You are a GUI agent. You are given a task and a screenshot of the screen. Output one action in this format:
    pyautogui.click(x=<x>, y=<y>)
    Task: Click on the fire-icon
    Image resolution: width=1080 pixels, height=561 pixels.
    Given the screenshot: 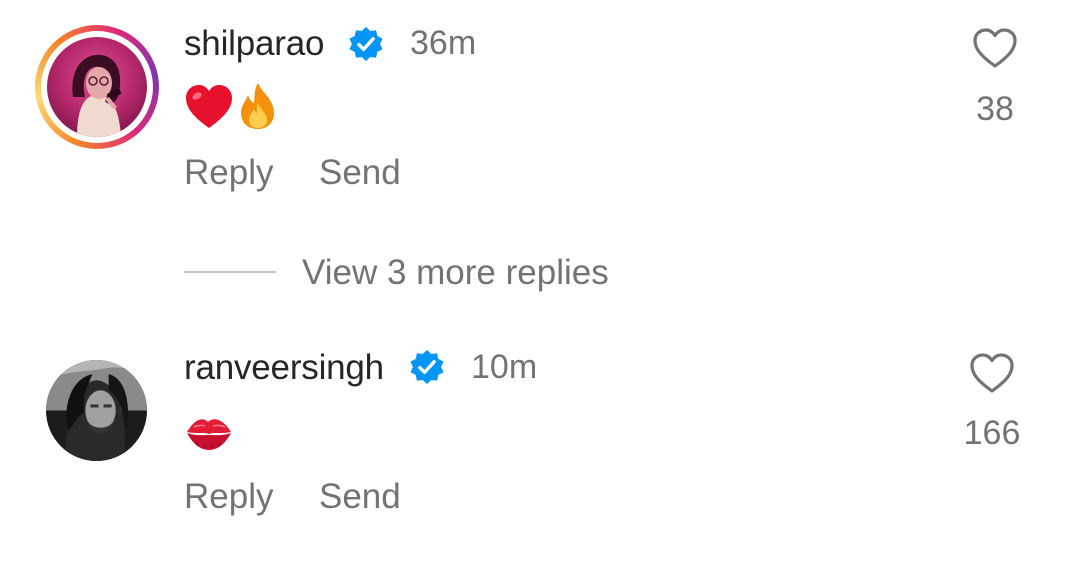 What is the action you would take?
    pyautogui.click(x=257, y=106)
    